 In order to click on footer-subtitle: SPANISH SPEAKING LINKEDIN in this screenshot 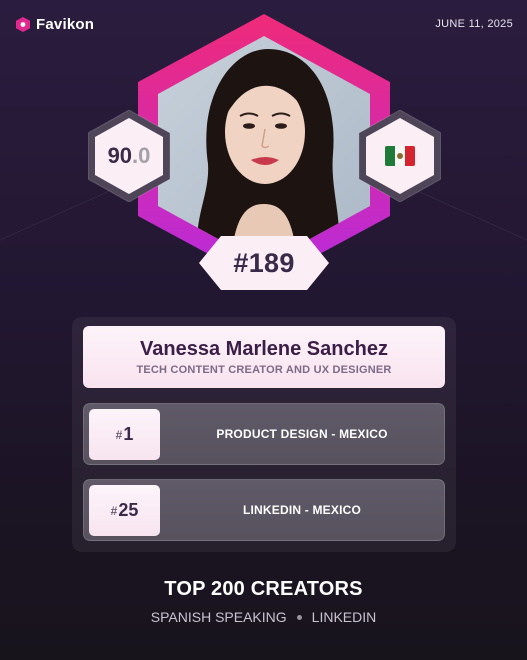, I will do `click(263, 617)`.